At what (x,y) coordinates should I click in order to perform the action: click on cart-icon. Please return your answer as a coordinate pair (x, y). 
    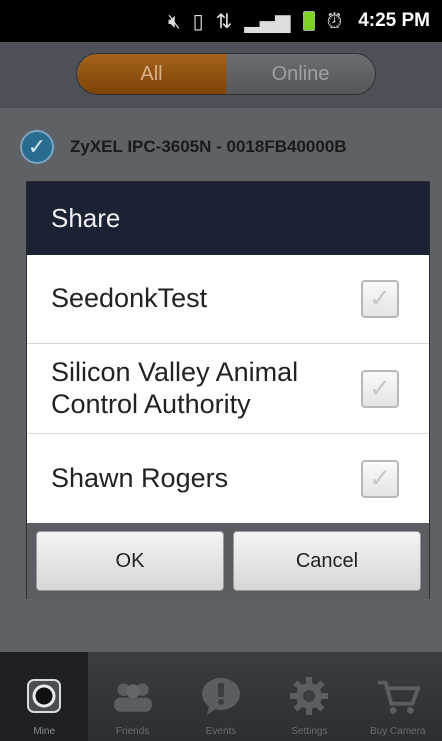
    Looking at the image, I should click on (398, 696).